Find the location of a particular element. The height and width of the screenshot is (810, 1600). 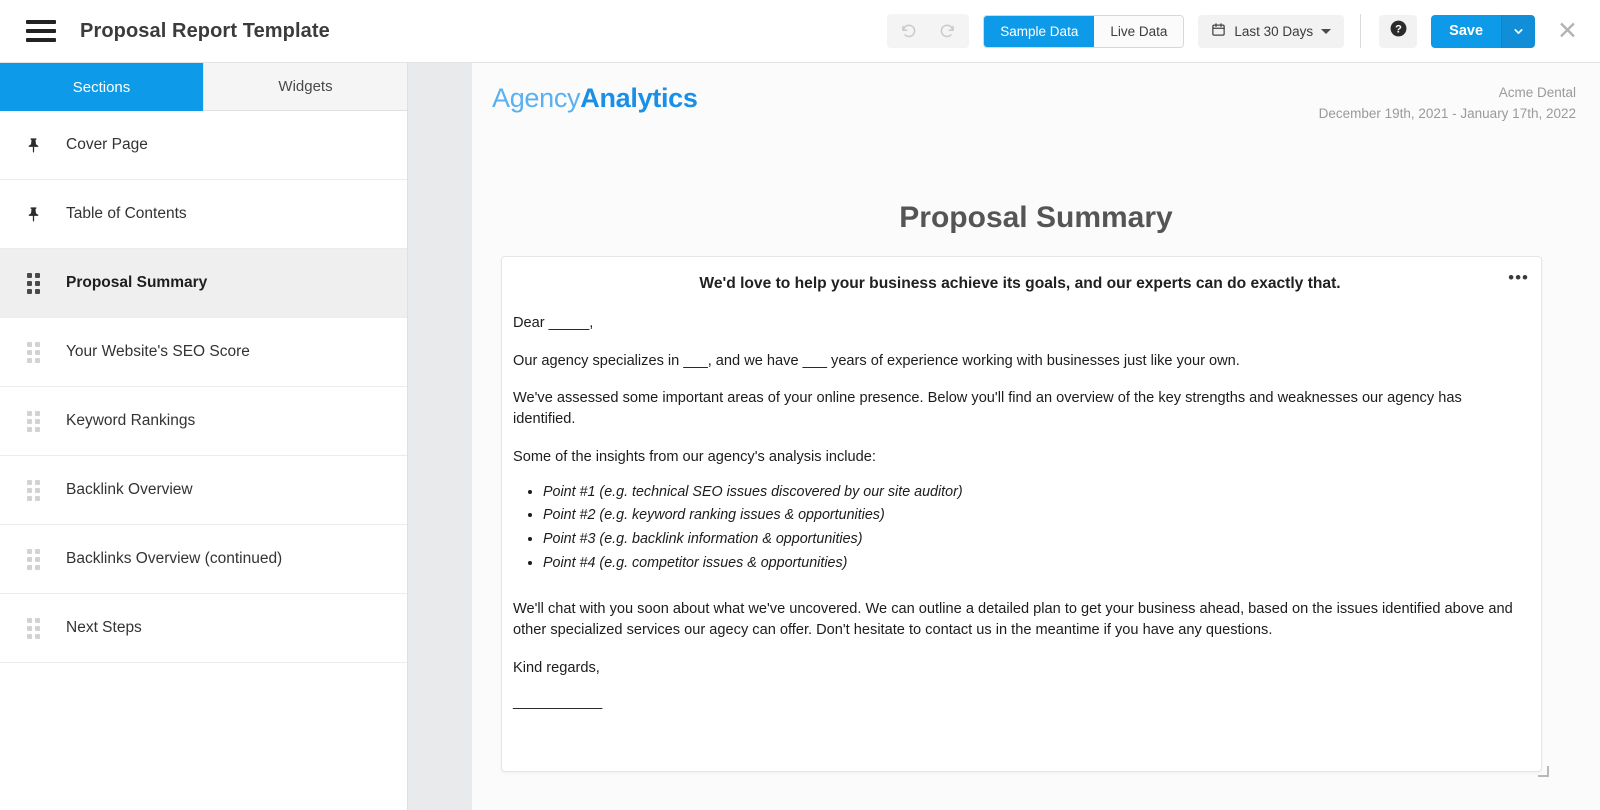

logo-text-analytics: Analytics is located at coordinates (639, 98).